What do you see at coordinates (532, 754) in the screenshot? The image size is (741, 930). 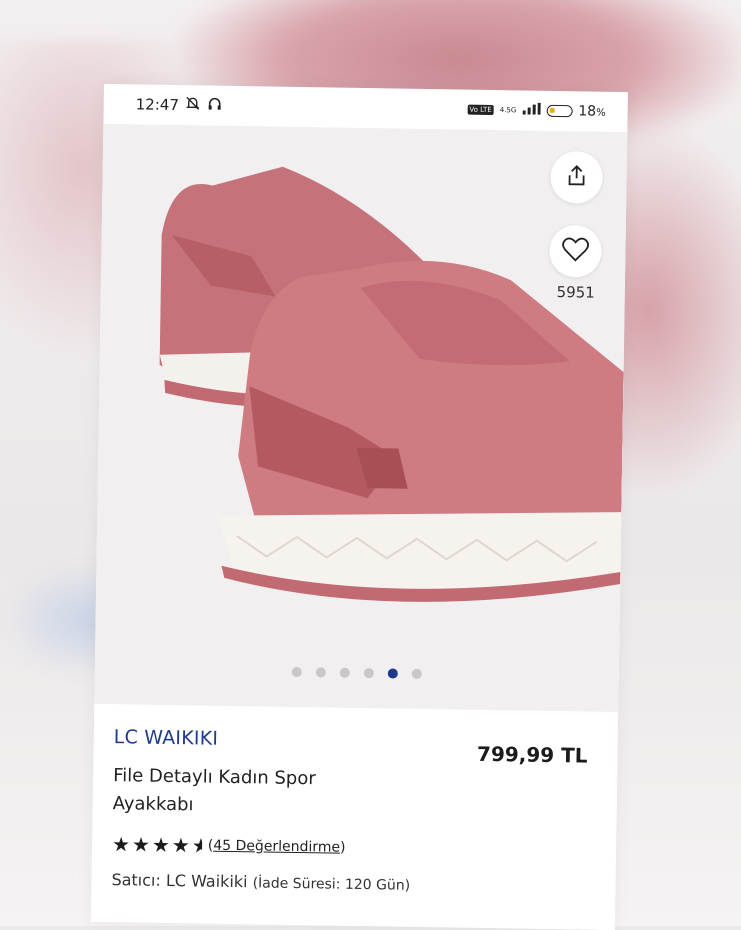 I see `product-price: 799,99 TL` at bounding box center [532, 754].